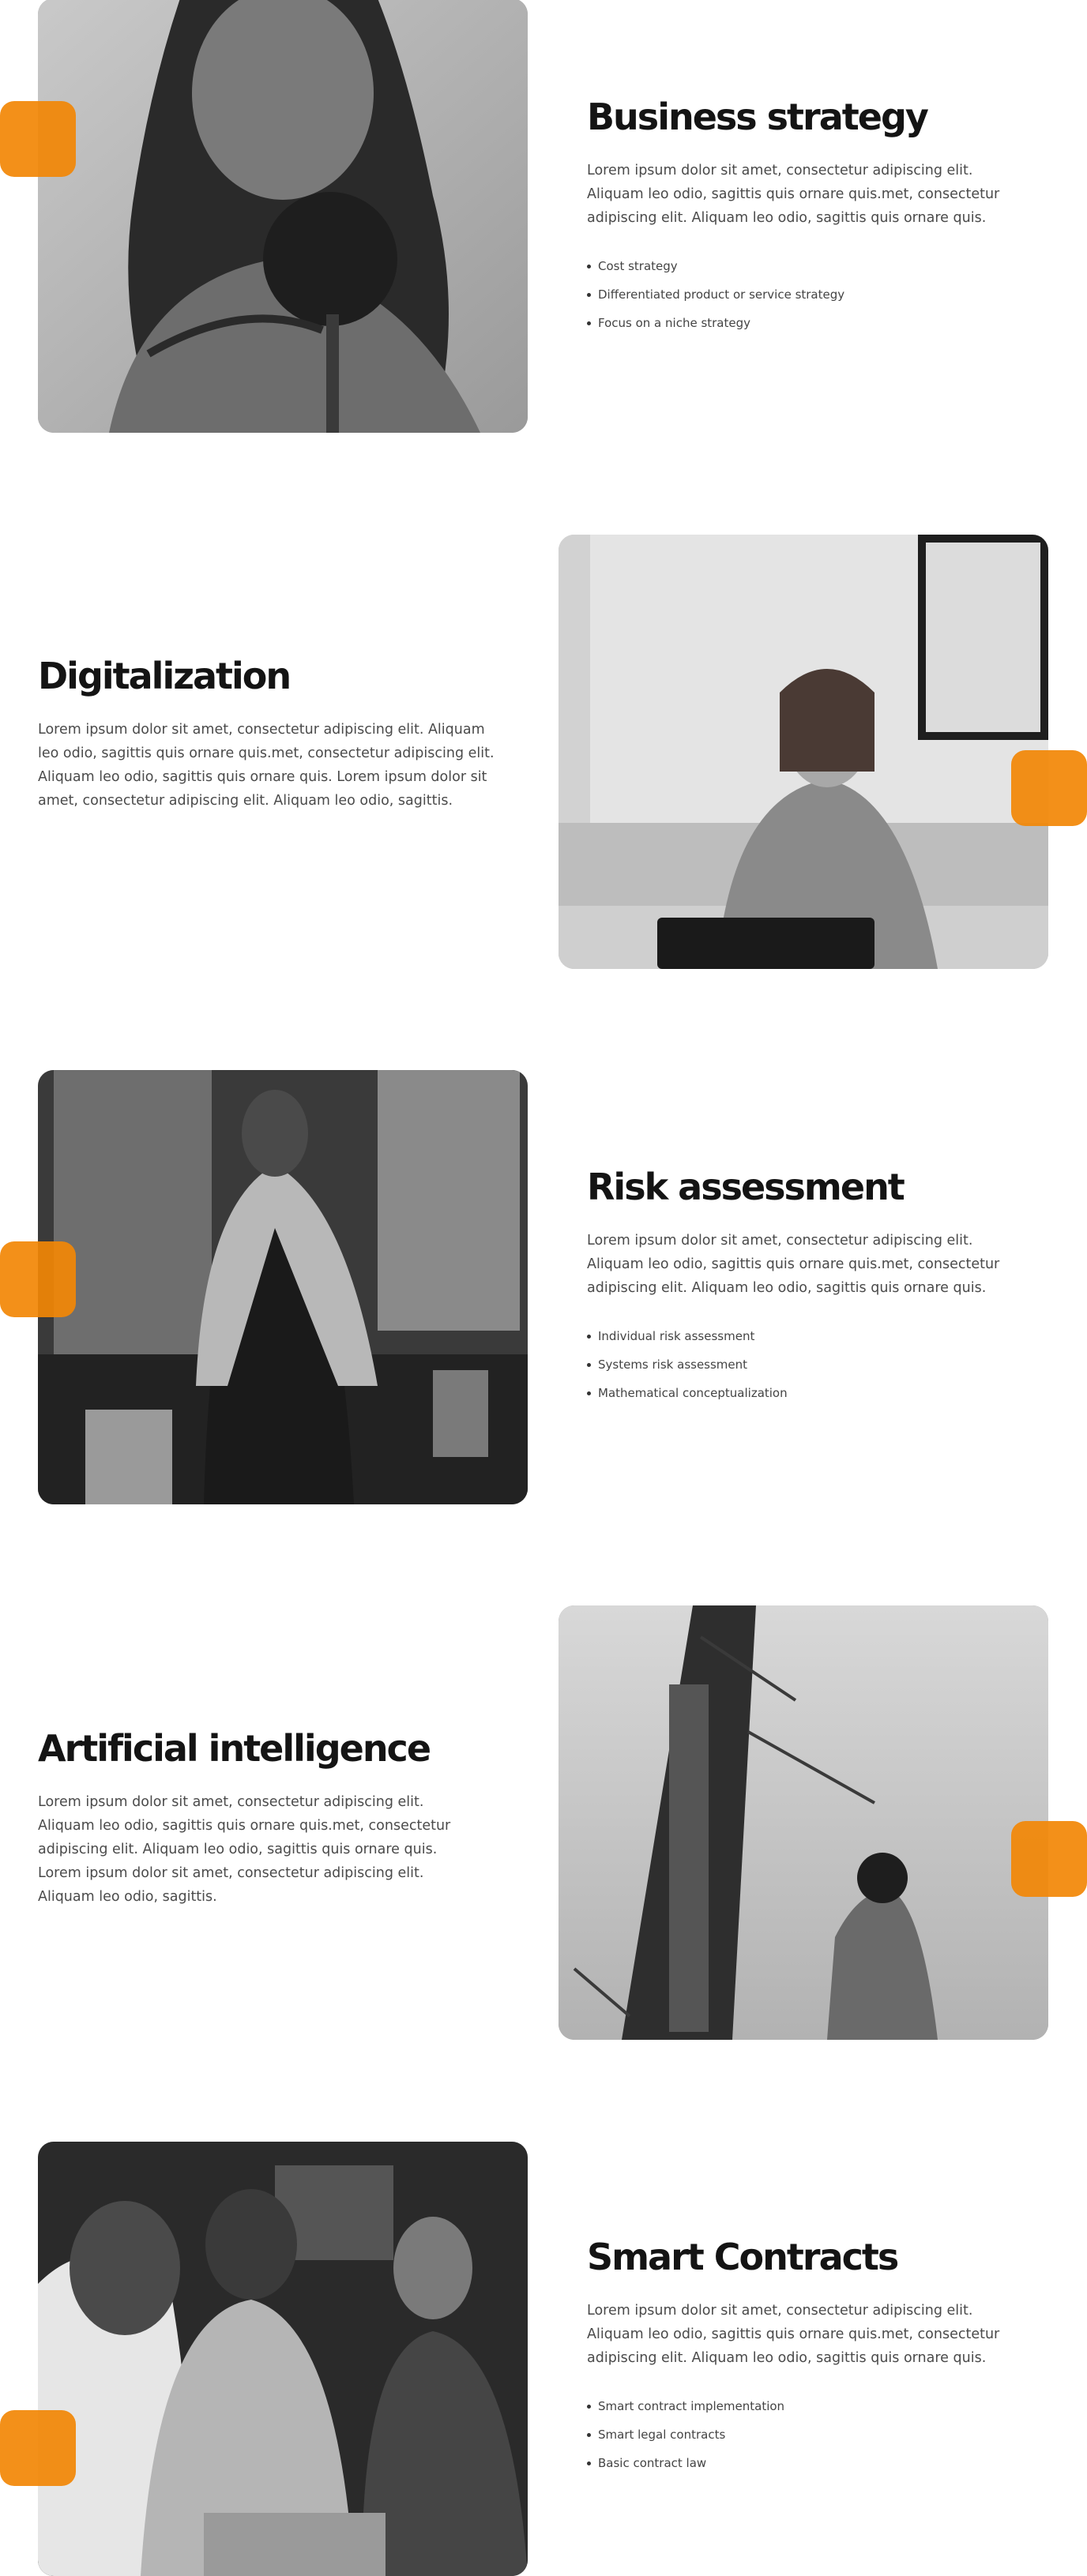  What do you see at coordinates (808, 323) in the screenshot?
I see `bullet-item: Focus on a niche strategy` at bounding box center [808, 323].